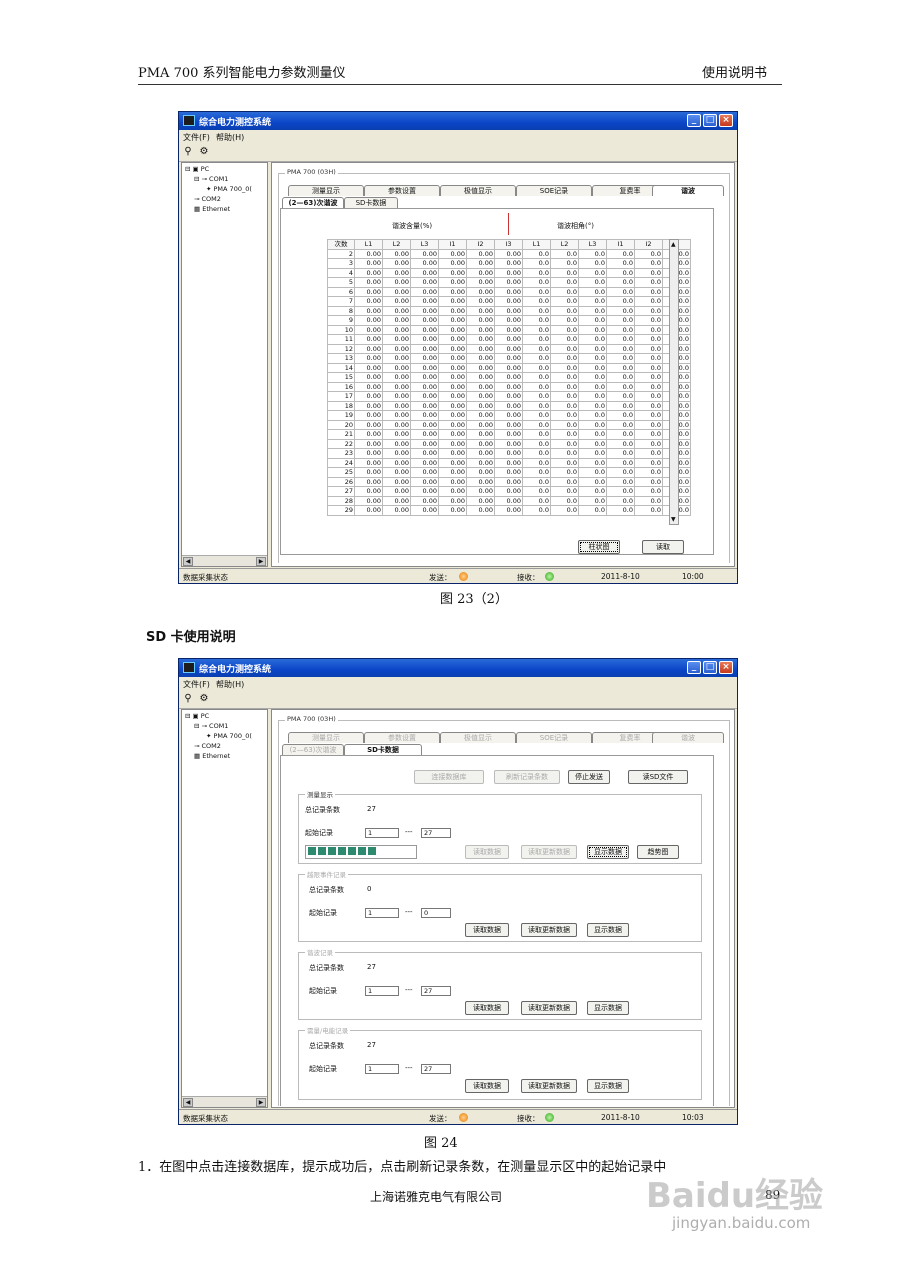  What do you see at coordinates (480, 244) in the screenshot?
I see `column-header: I2` at bounding box center [480, 244].